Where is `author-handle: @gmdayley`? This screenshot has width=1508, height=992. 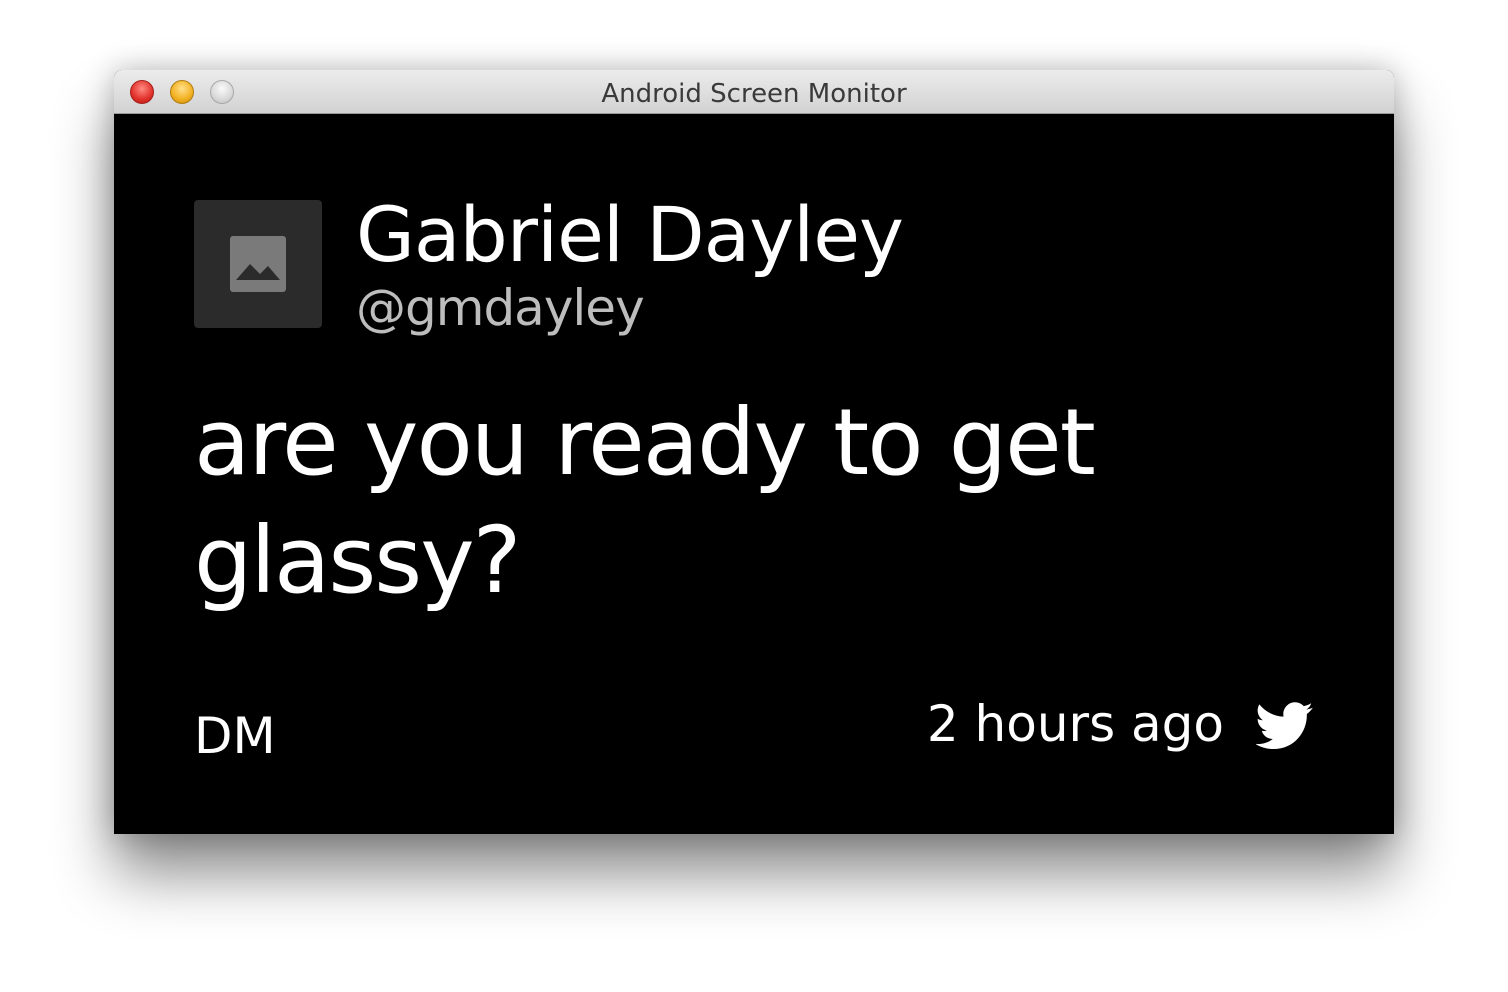
author-handle: @gmdayley is located at coordinates (500, 308).